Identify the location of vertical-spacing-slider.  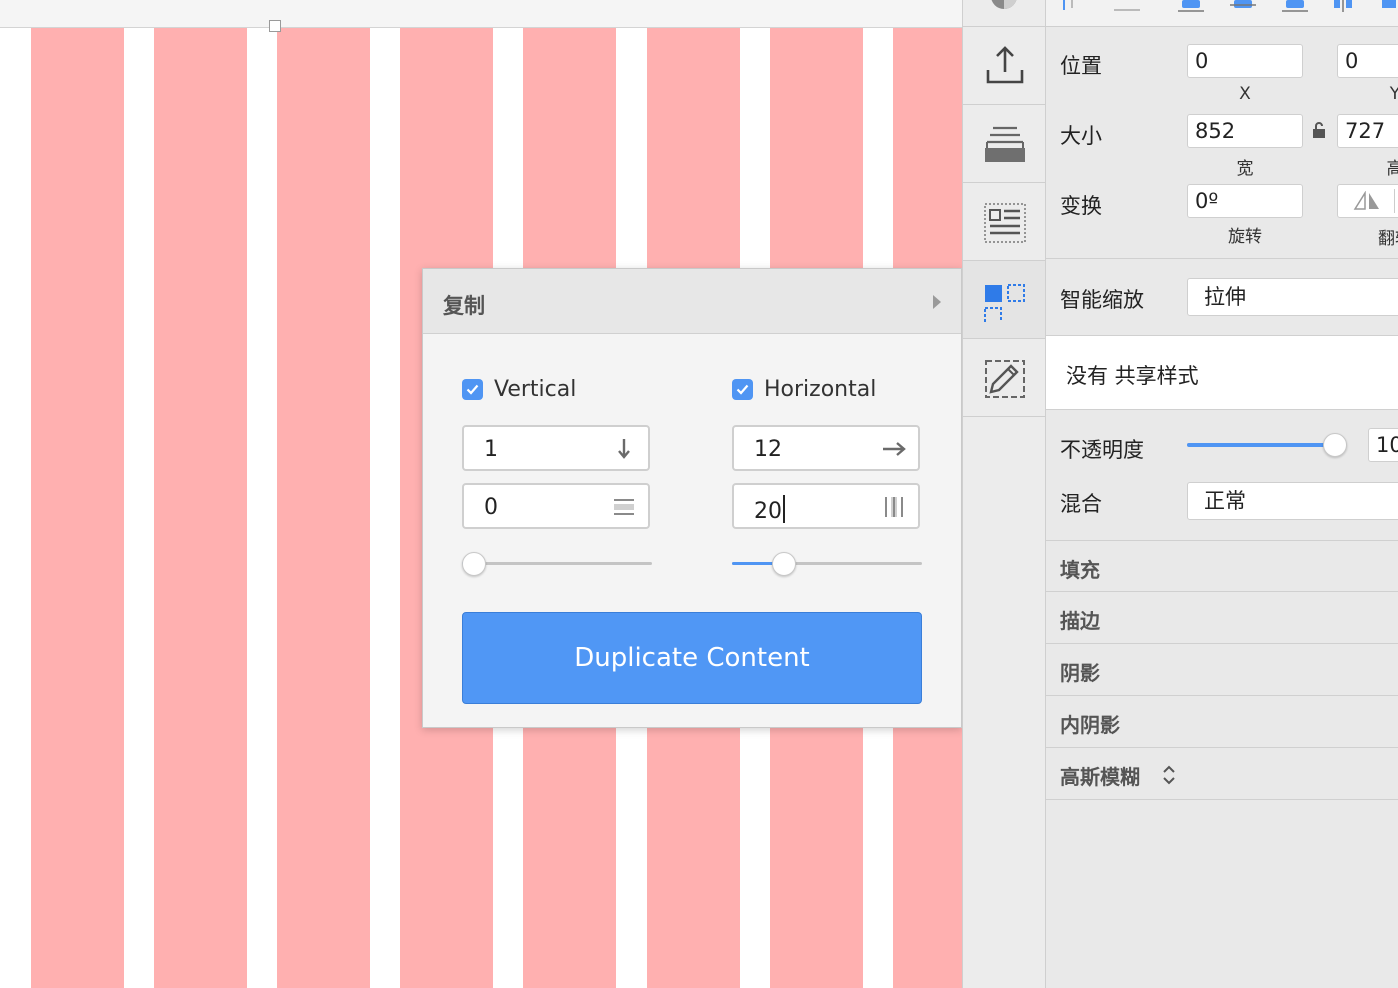
(557, 564).